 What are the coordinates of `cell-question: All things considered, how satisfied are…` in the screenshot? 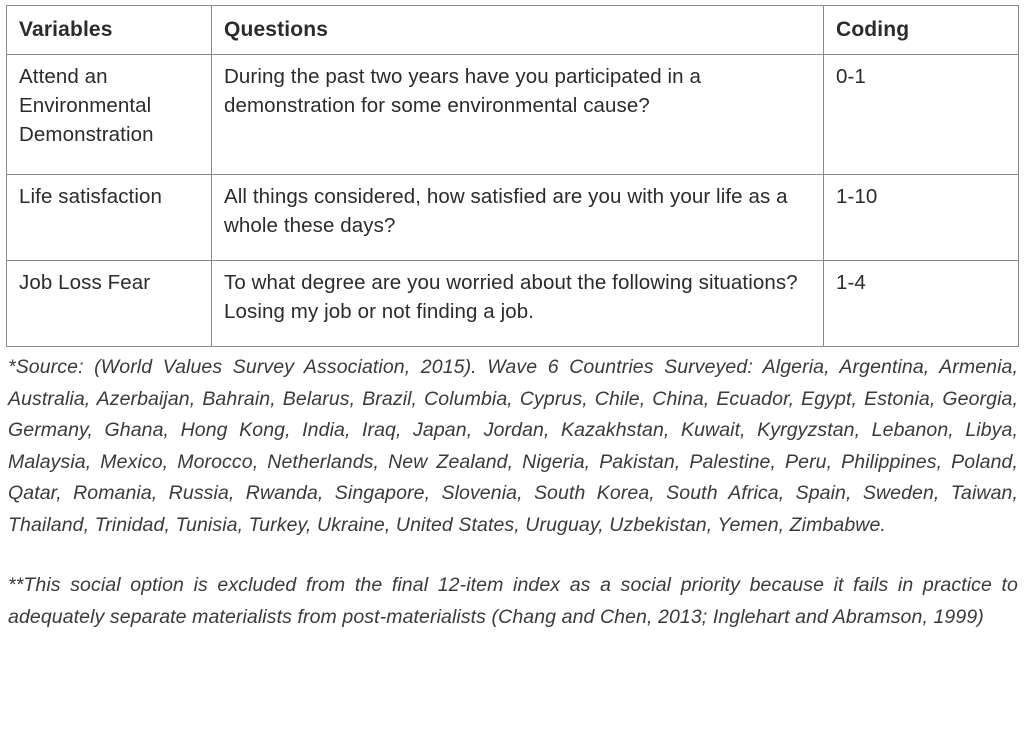 It's located at (517, 217).